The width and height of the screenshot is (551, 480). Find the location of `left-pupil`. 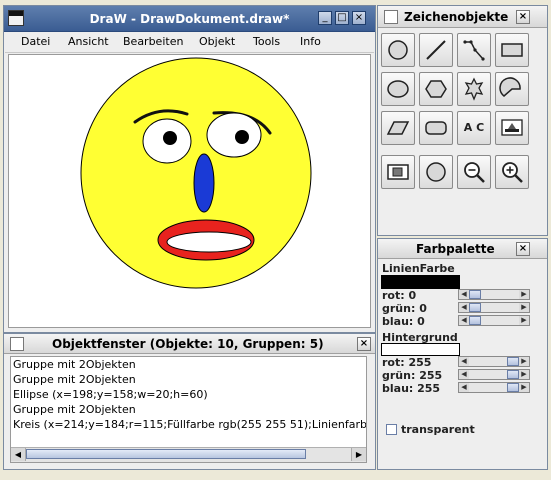

left-pupil is located at coordinates (170, 138).